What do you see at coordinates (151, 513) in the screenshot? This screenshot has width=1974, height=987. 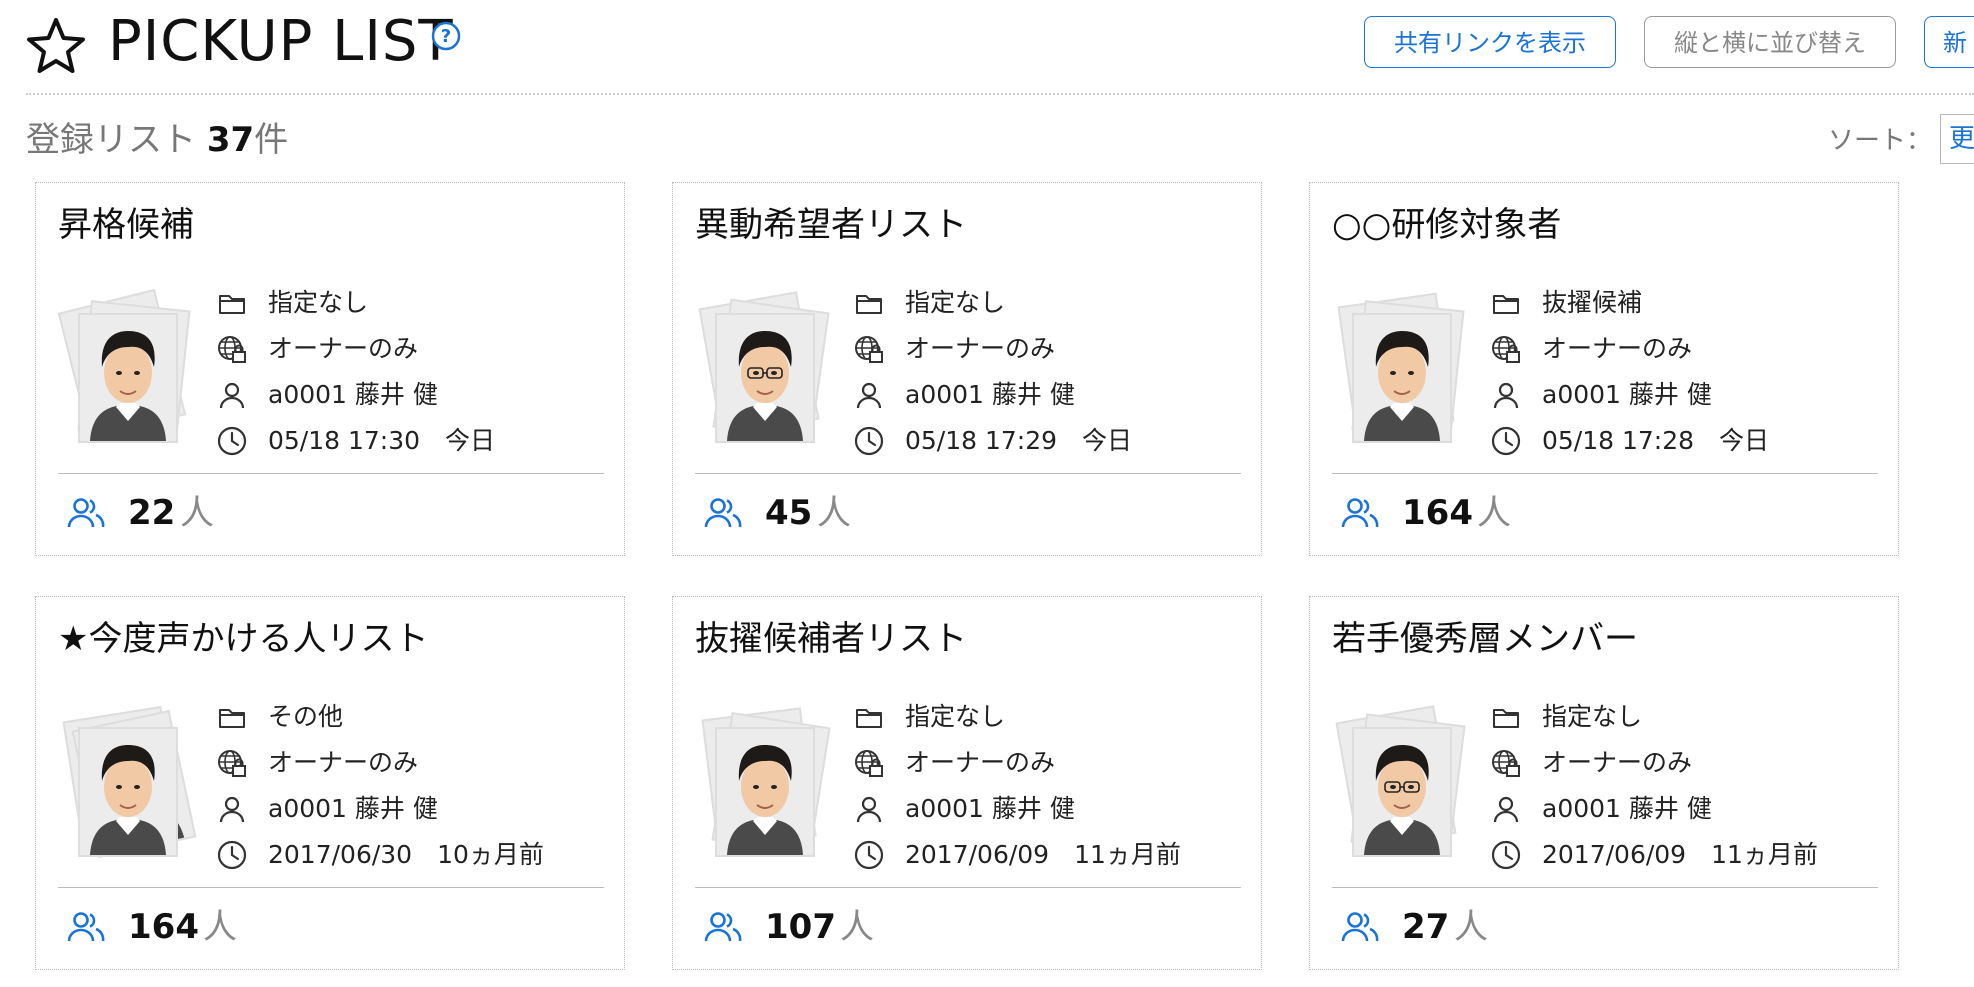 I see `member-count: 22` at bounding box center [151, 513].